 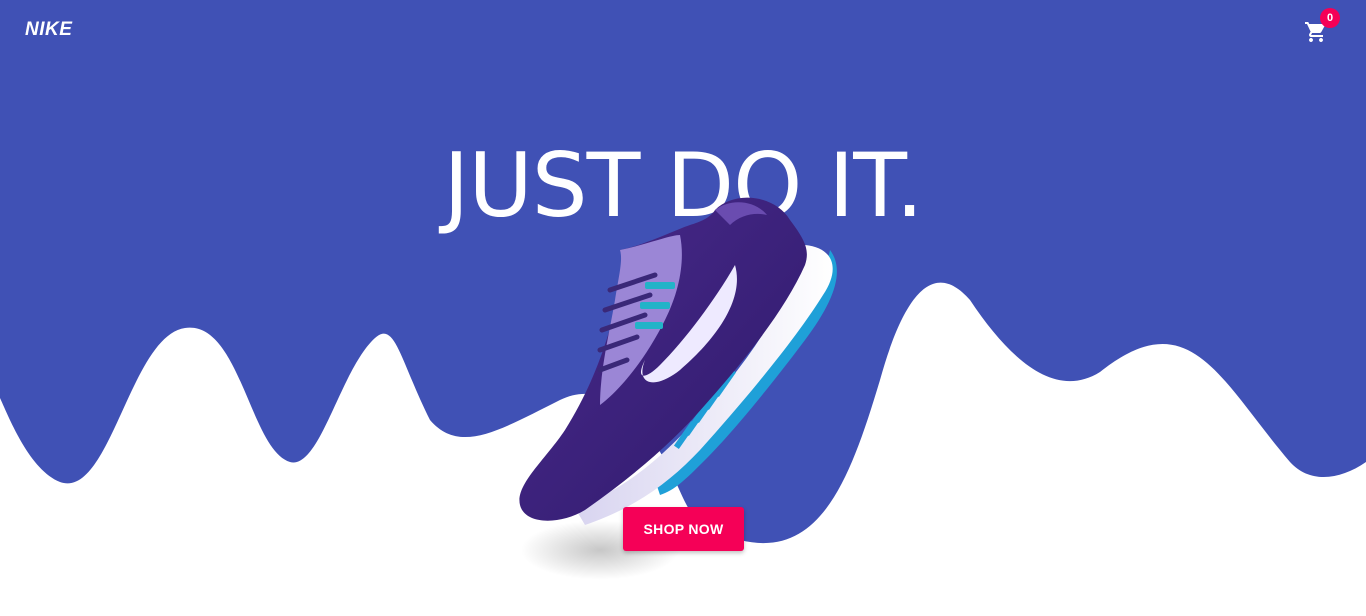 I want to click on shop-now-button: SHOP NOW, so click(x=683, y=529).